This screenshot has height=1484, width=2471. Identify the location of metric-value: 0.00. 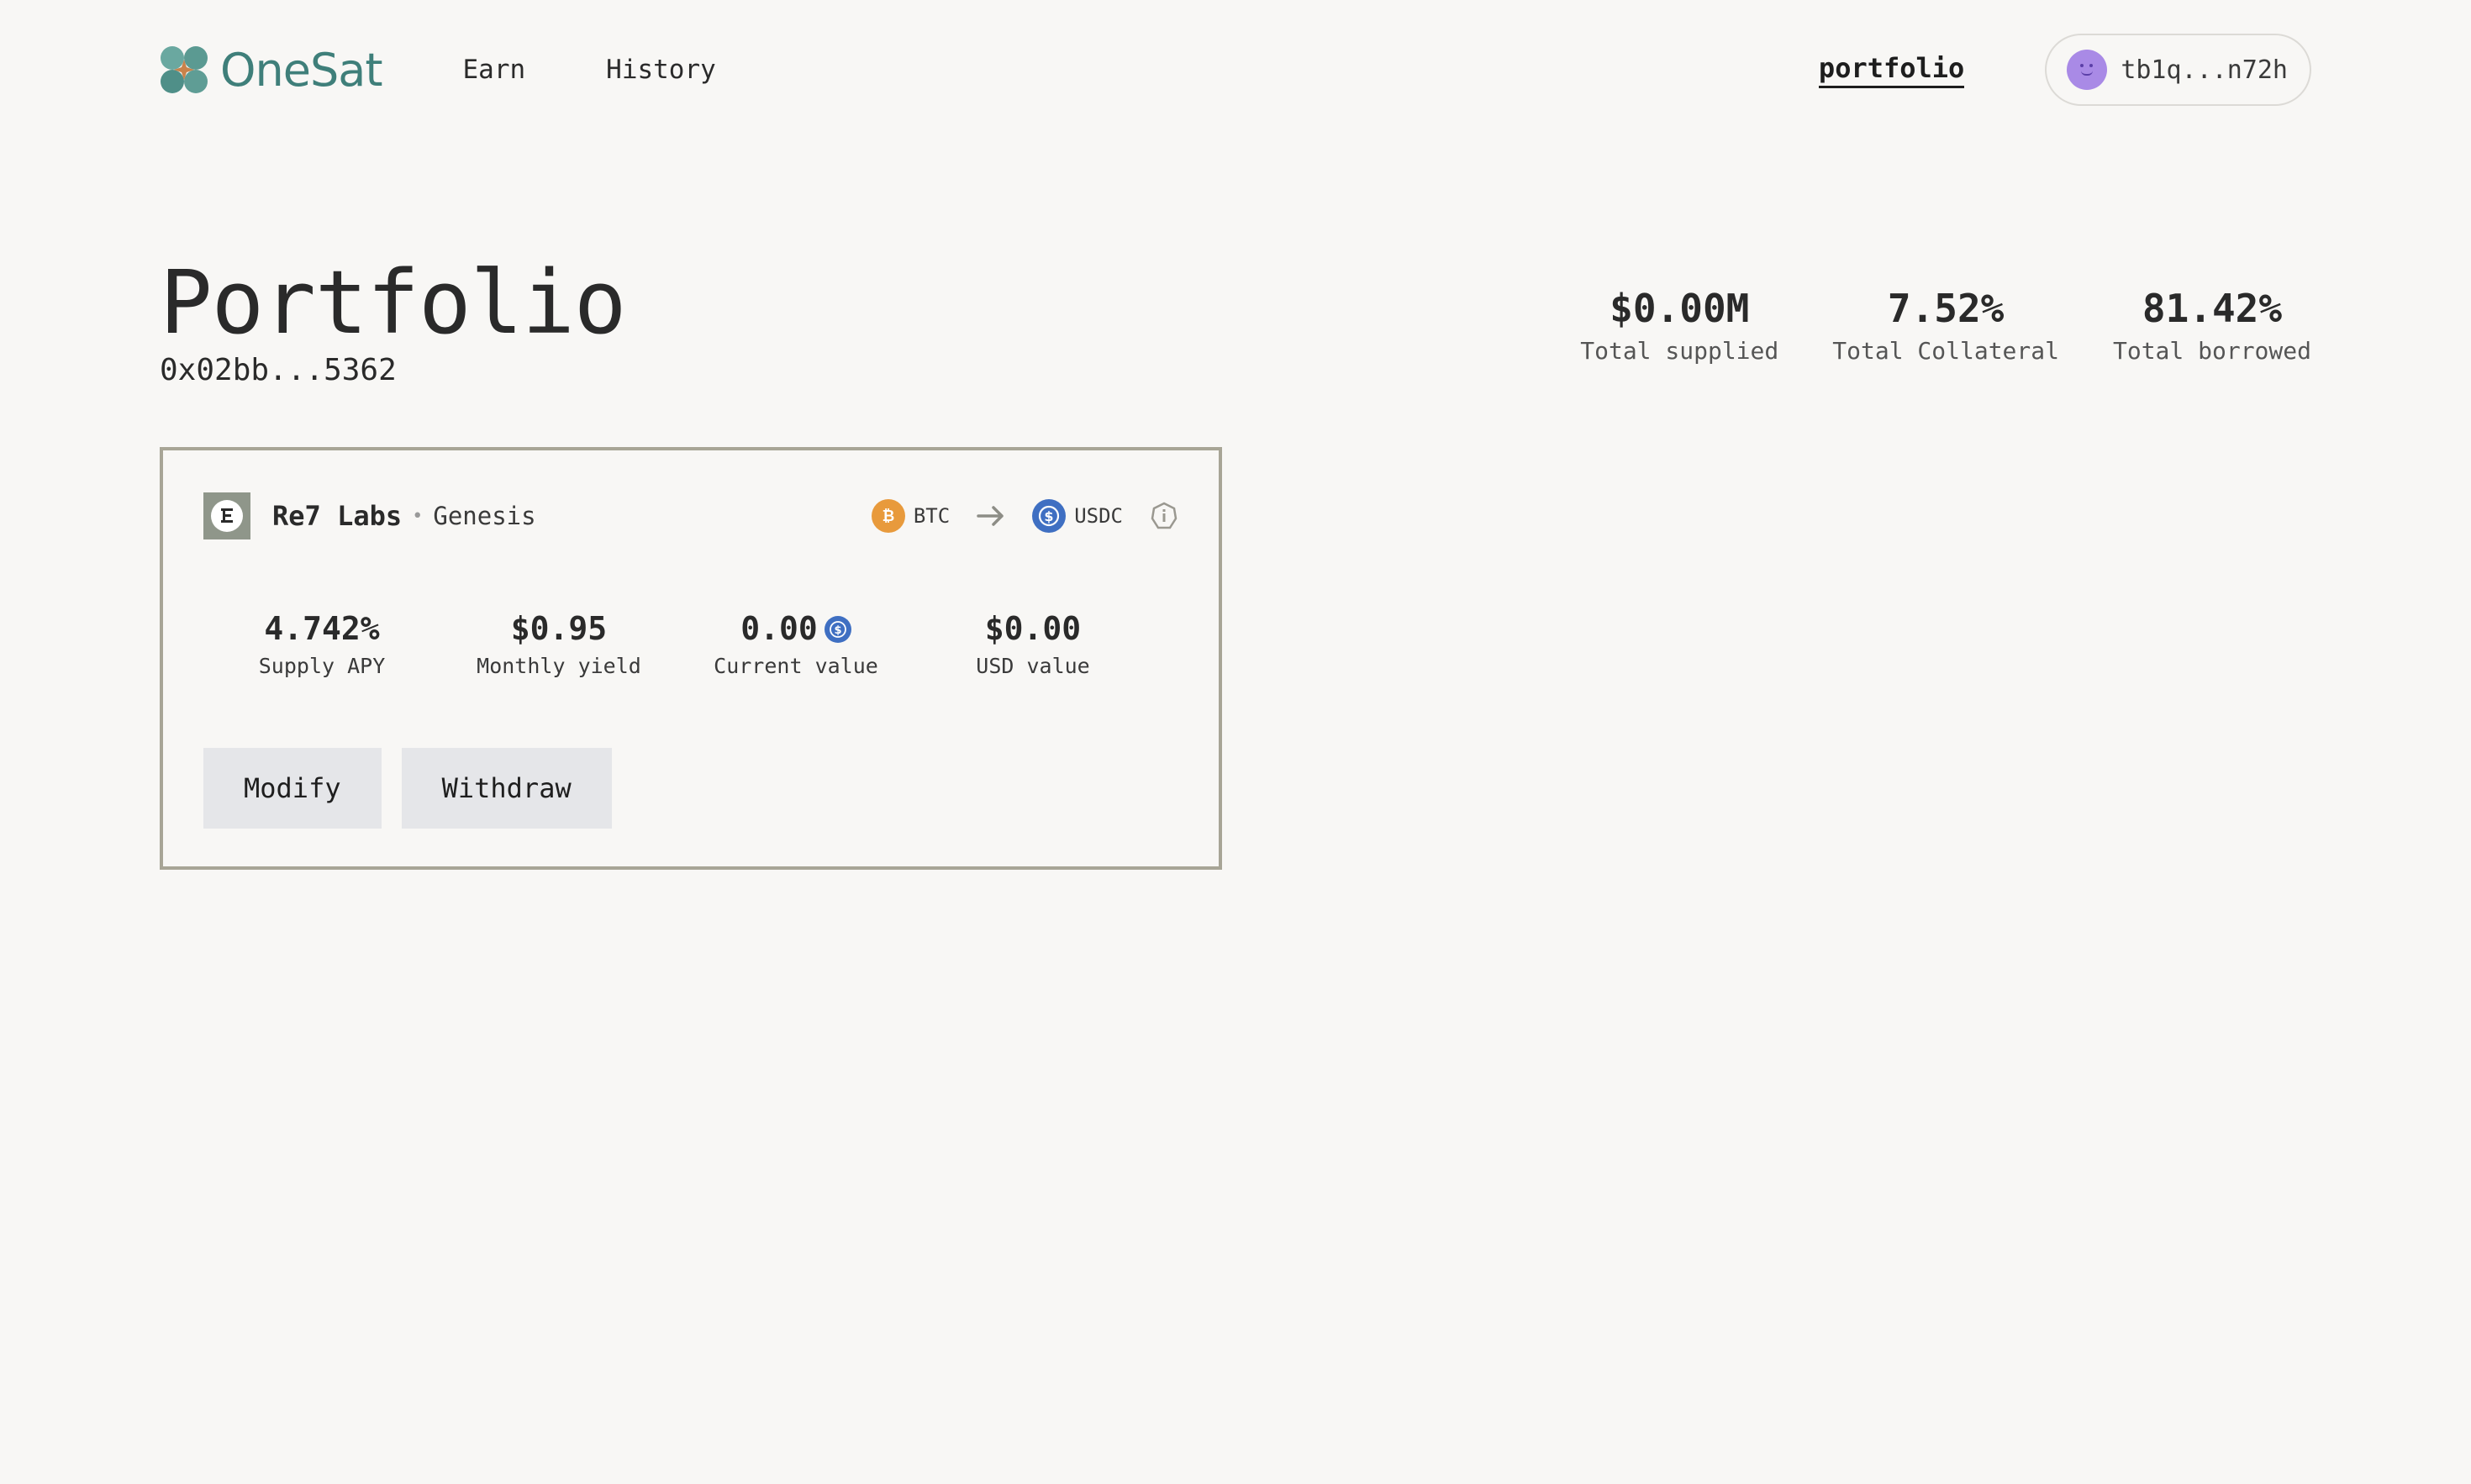
(779, 629).